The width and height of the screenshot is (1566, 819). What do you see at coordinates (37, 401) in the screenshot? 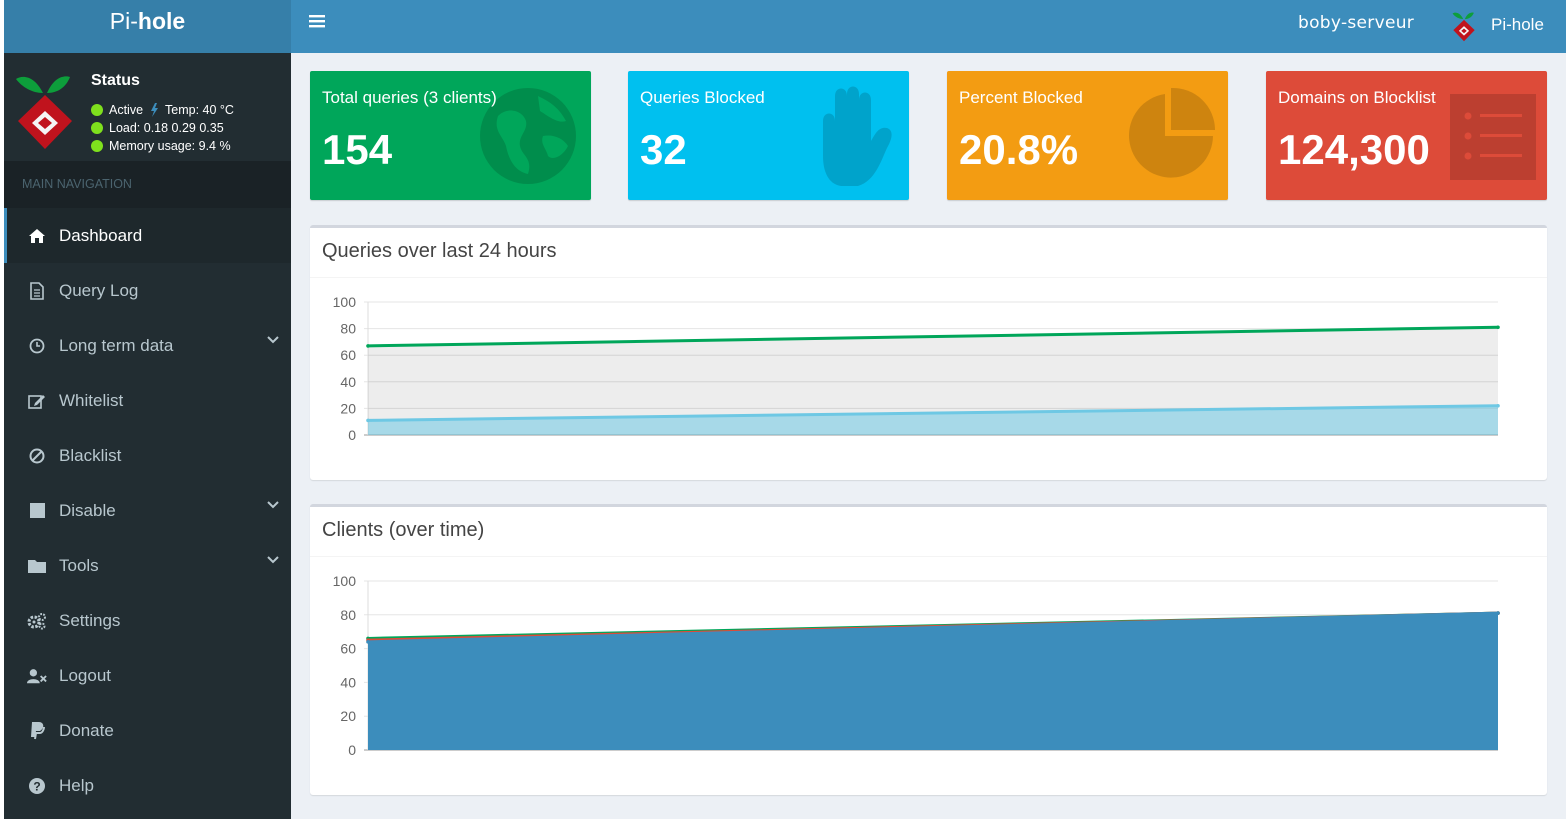
I see `edit-icon` at bounding box center [37, 401].